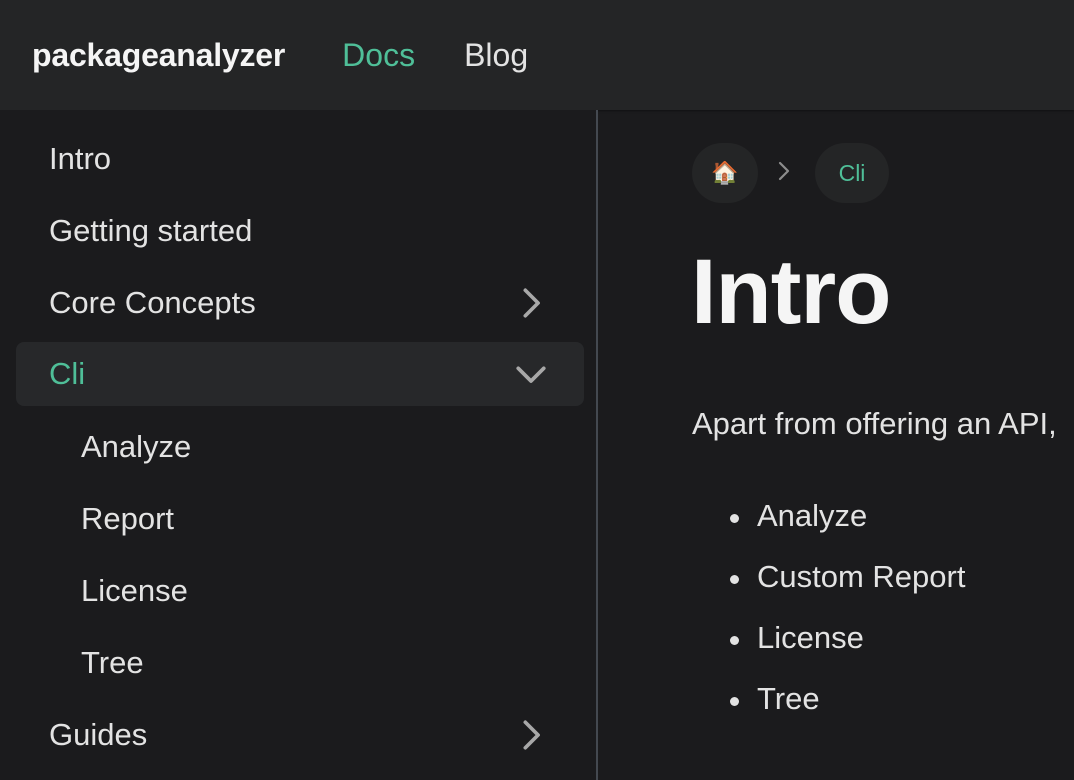 The width and height of the screenshot is (1074, 780). I want to click on sidebar-item-label: Report, so click(128, 518).